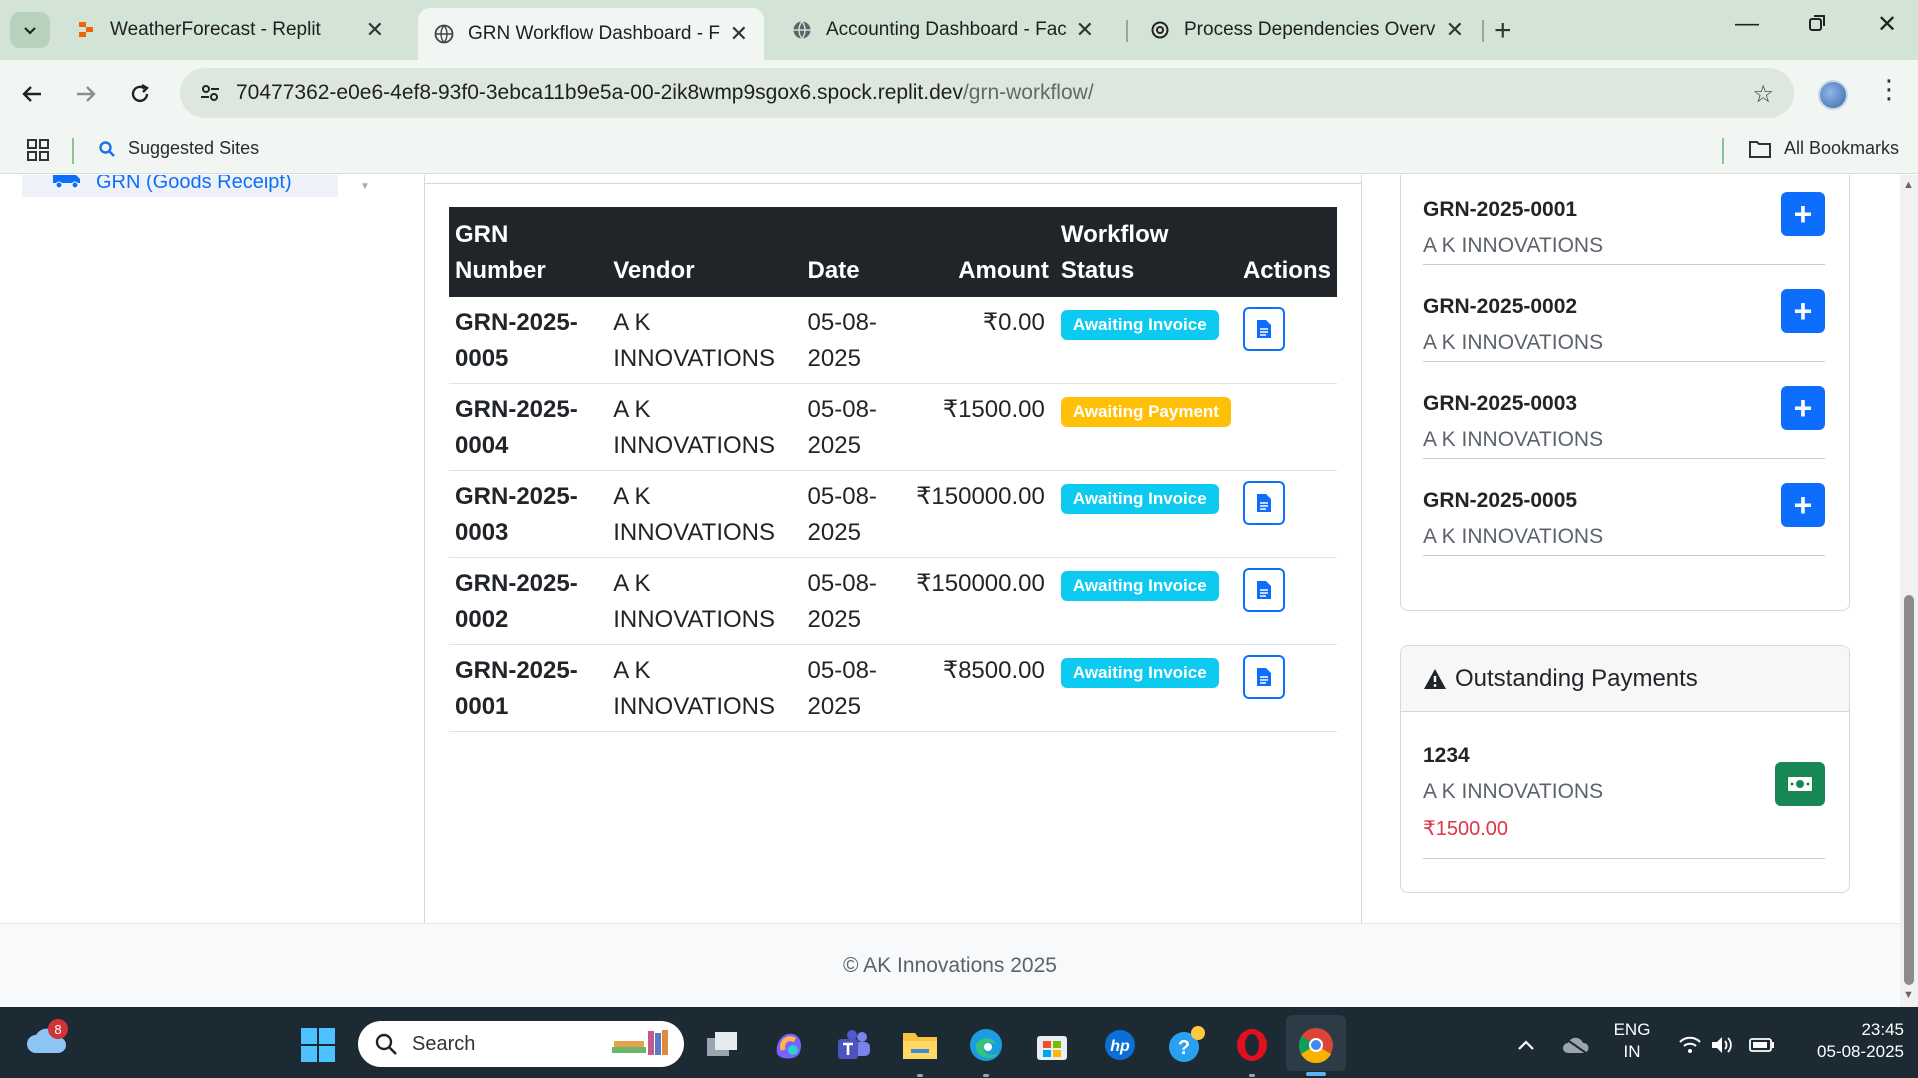 This screenshot has width=1918, height=1078. I want to click on site-info-icon, so click(210, 93).